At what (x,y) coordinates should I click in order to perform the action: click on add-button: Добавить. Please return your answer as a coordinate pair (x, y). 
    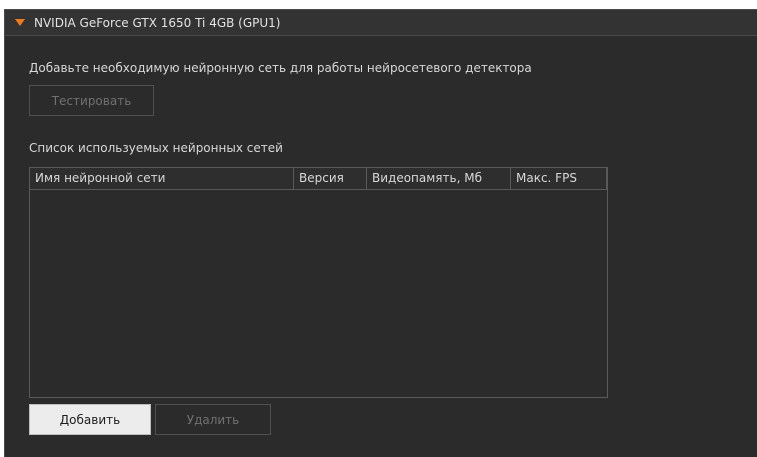
    Looking at the image, I should click on (90, 419).